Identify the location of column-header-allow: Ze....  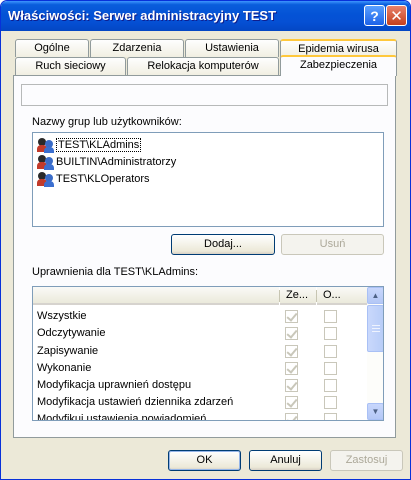
(298, 296).